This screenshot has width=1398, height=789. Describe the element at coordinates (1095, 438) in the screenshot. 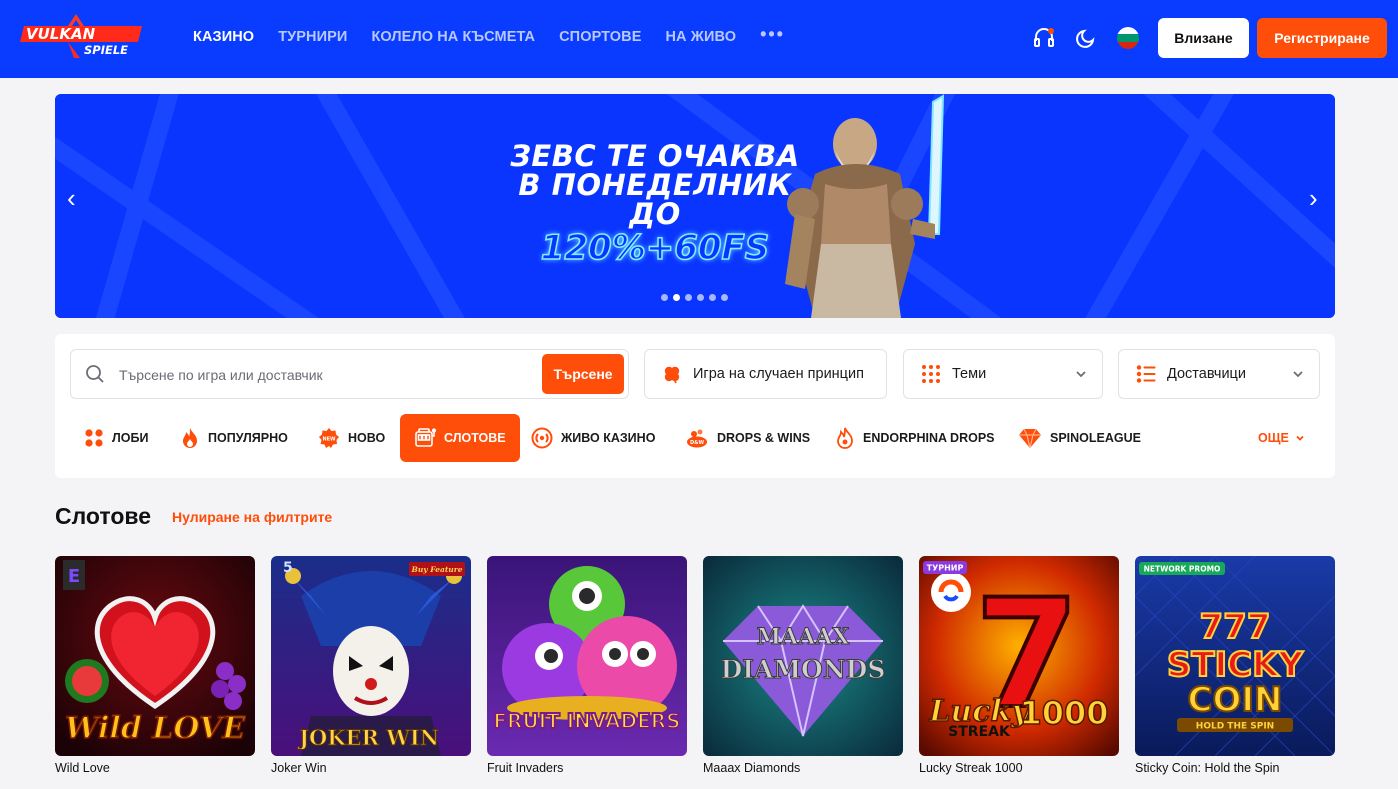

I see `tab-spinoleague-label: SPINOLEAGUE` at that location.